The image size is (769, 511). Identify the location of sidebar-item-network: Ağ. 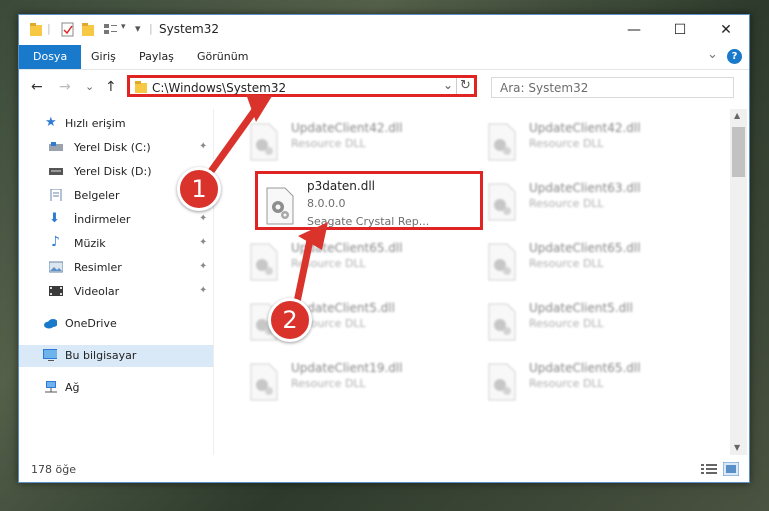
(116, 388).